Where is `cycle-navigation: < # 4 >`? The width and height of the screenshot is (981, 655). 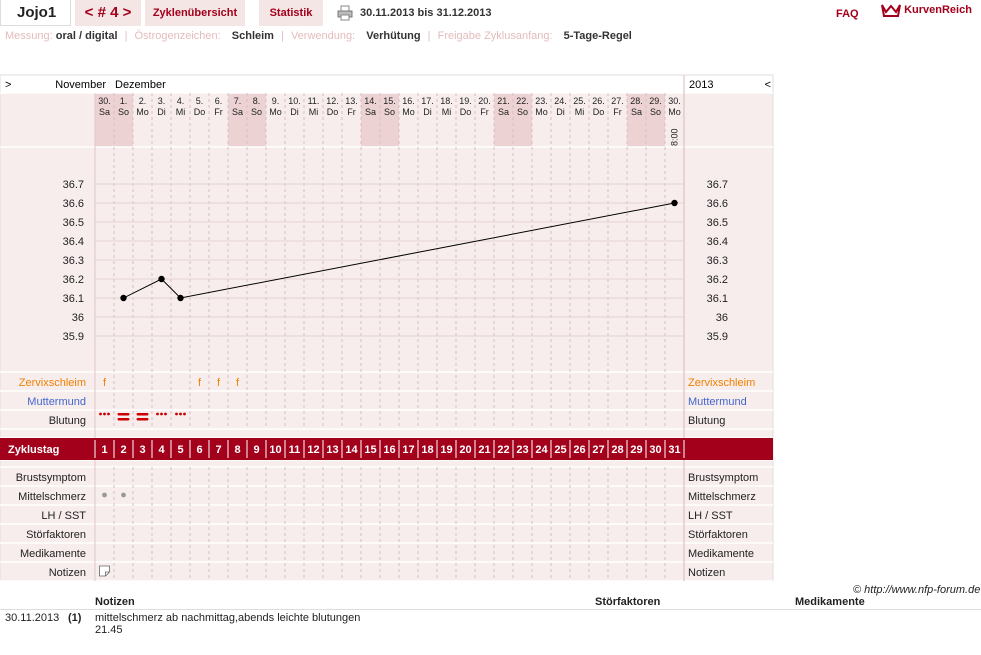
cycle-navigation: < # 4 > is located at coordinates (108, 13).